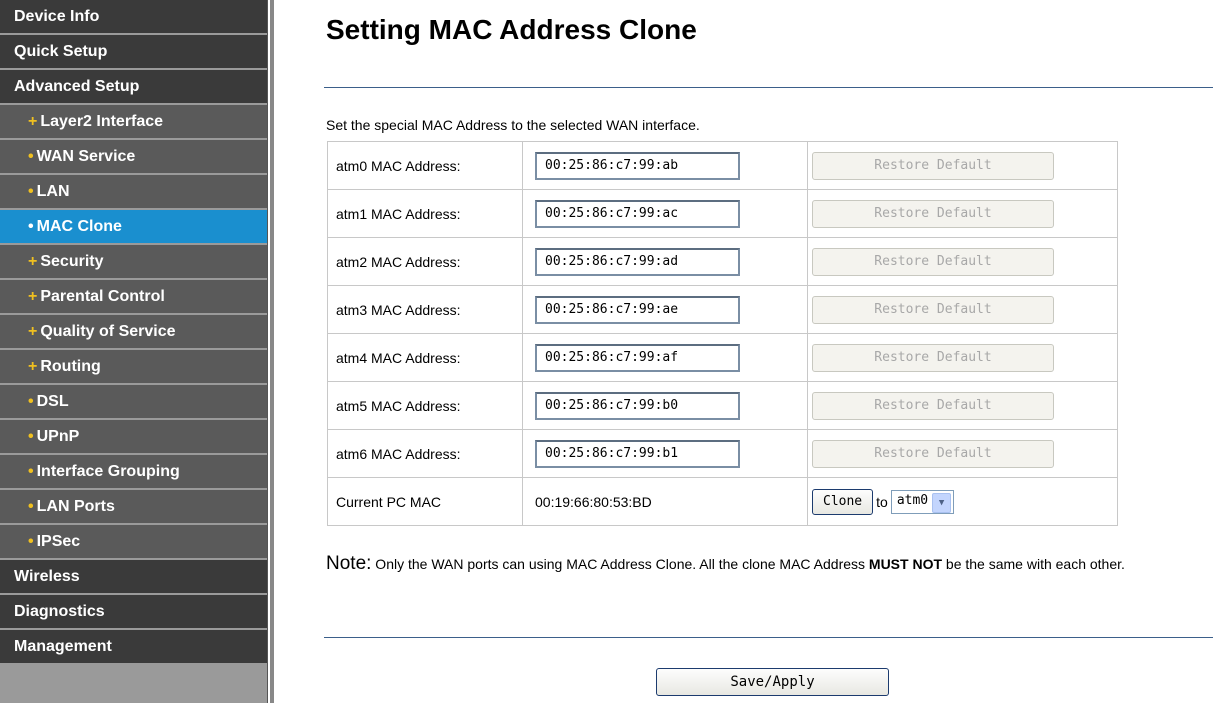 The height and width of the screenshot is (703, 1213). I want to click on sidebar-item-routing: + Routing, so click(133, 366).